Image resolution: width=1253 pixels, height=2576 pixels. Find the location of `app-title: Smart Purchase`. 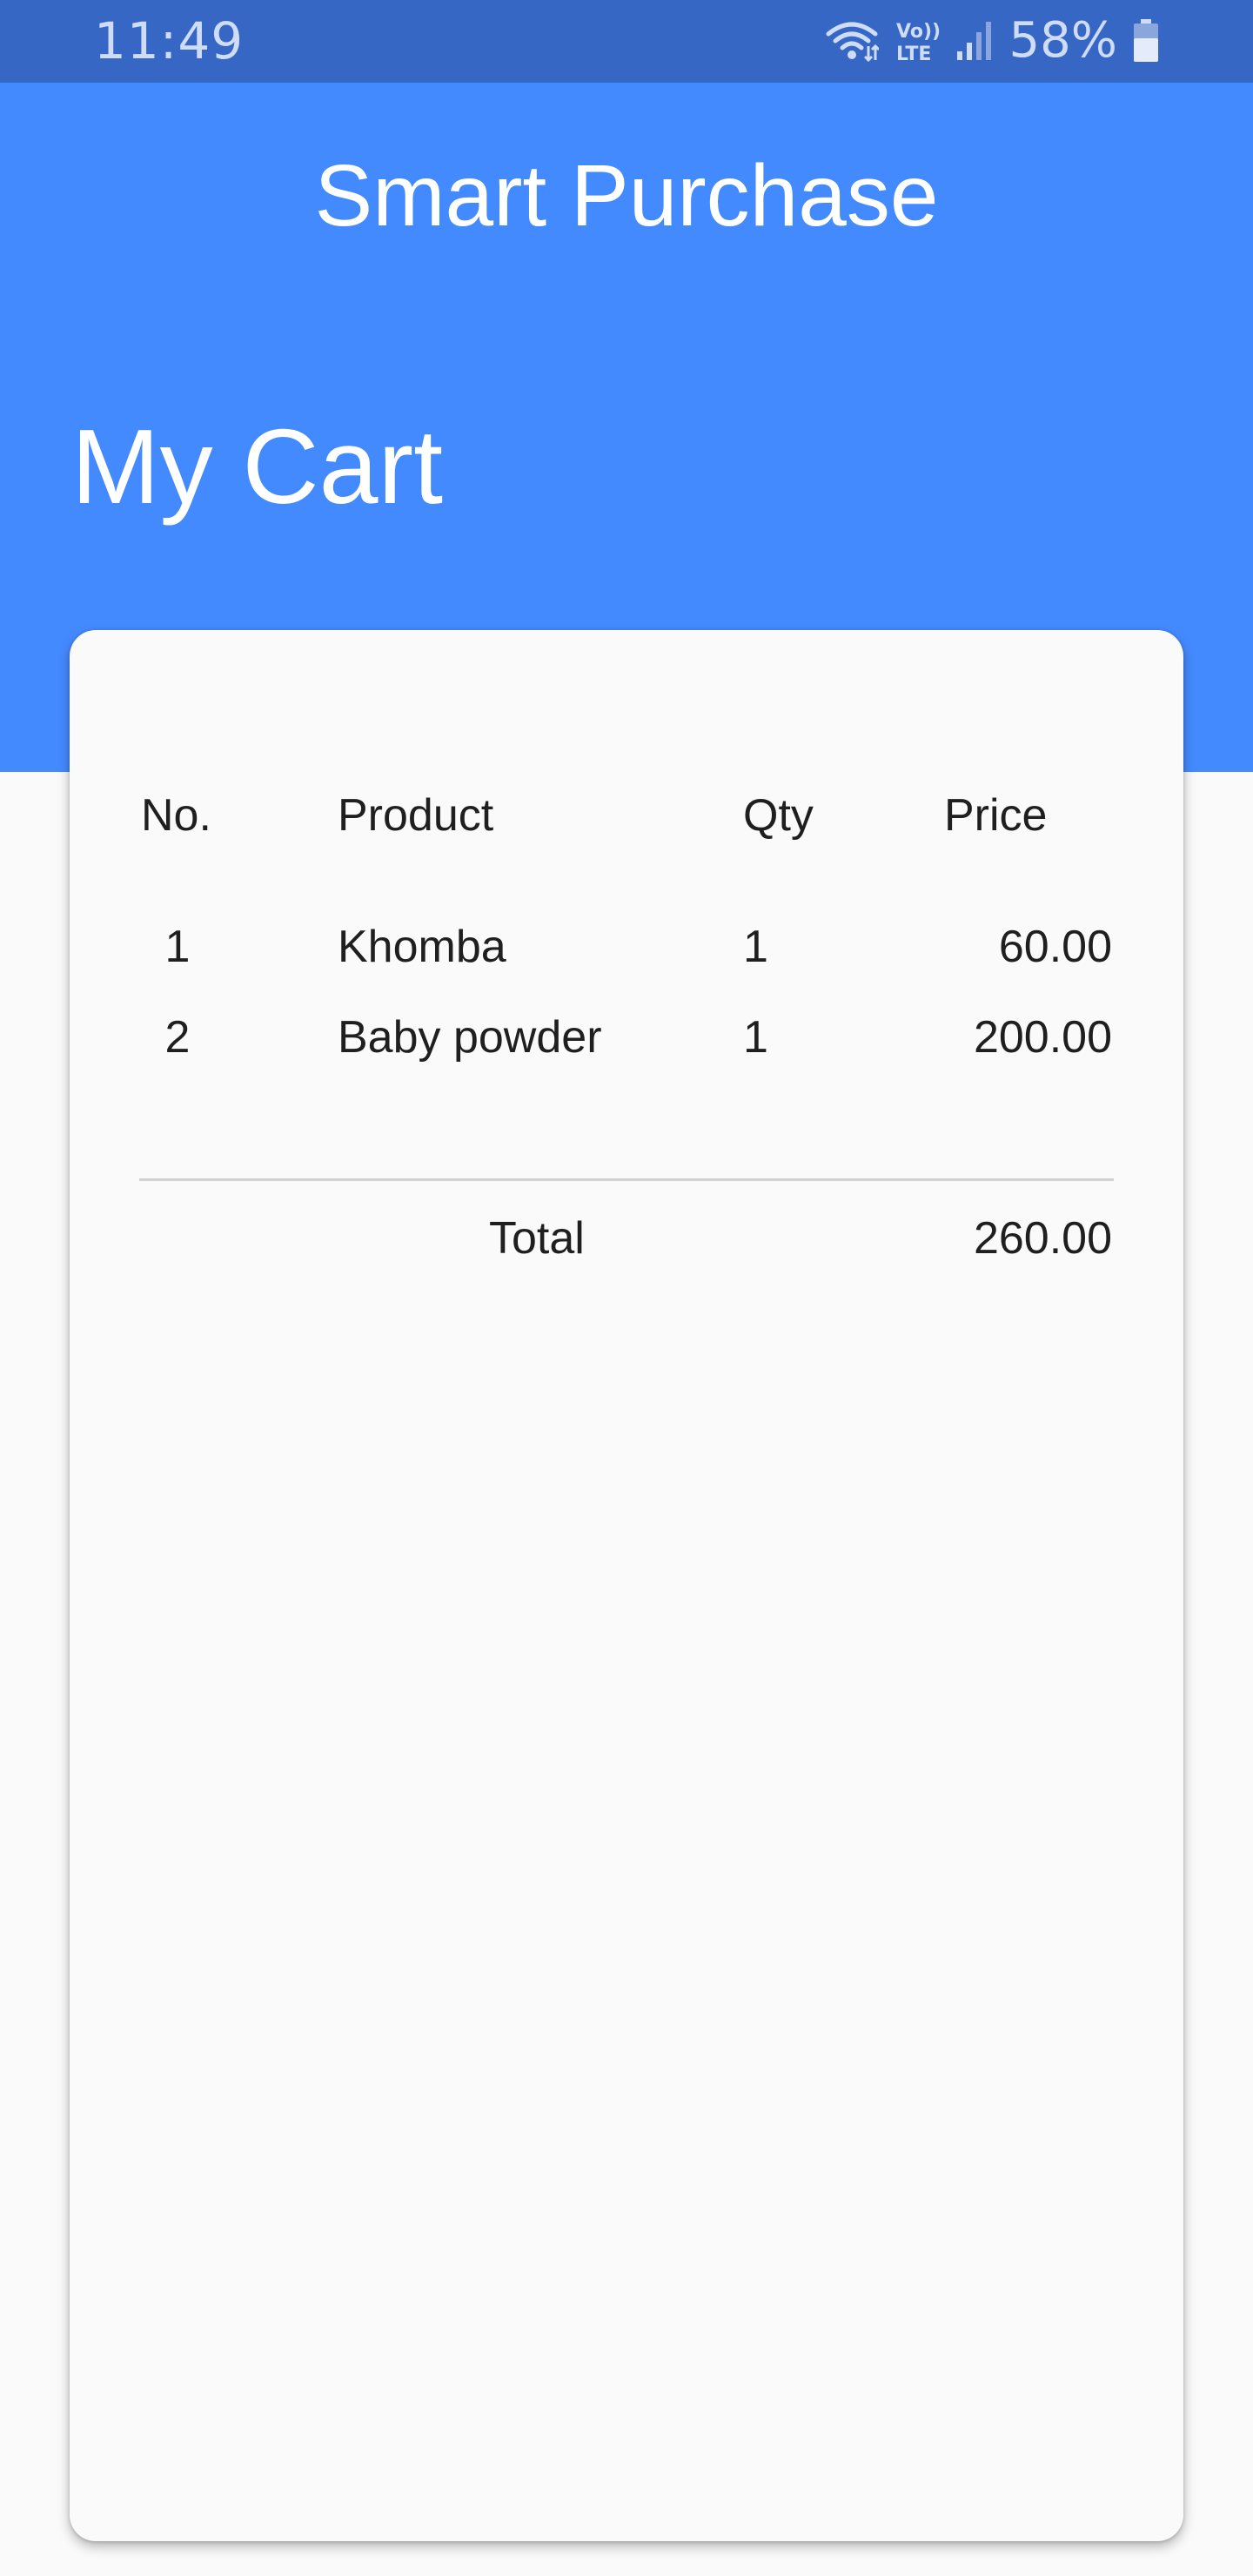

app-title: Smart Purchase is located at coordinates (626, 196).